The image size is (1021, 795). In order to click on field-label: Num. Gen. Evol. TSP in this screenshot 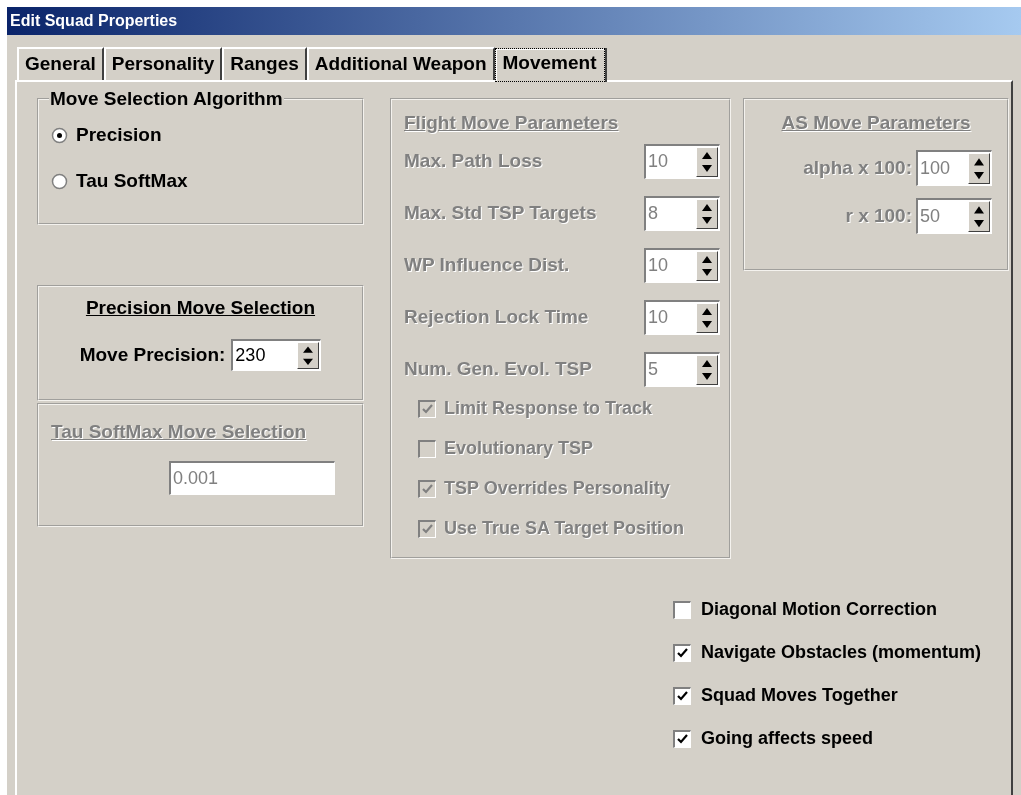, I will do `click(498, 369)`.